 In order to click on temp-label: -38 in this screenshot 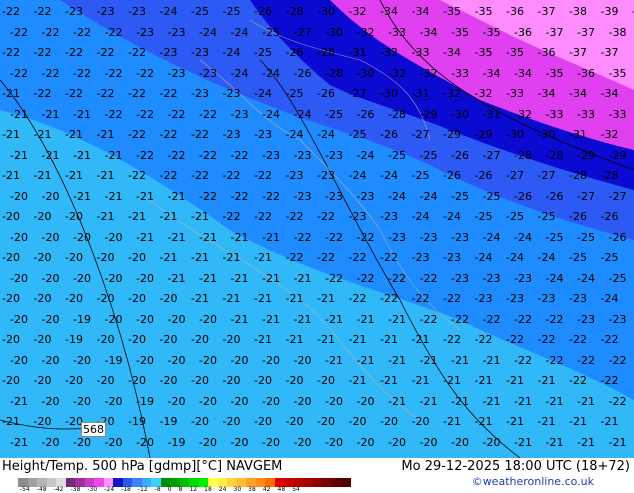, I will do `click(617, 32)`.